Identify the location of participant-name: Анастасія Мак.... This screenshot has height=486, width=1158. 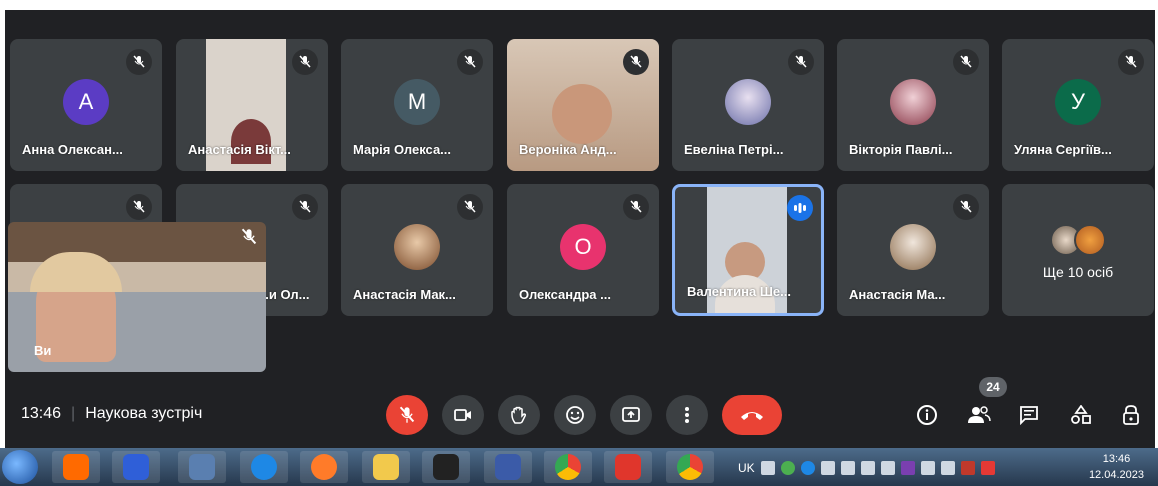
(404, 294).